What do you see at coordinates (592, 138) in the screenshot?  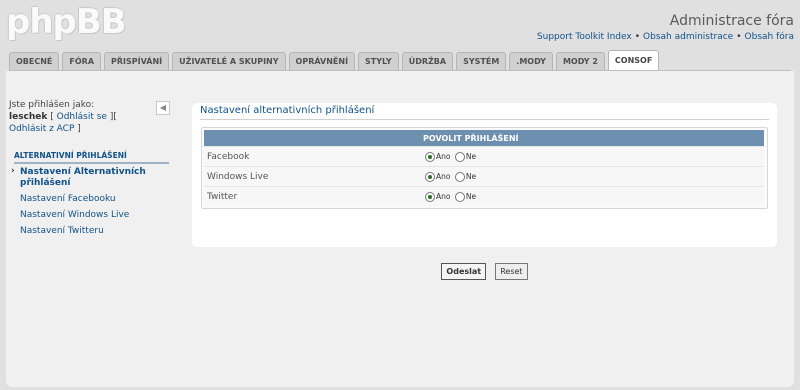 I see `table-header-enable-login: POVOLIT PŘIHLÁŠENÍ` at bounding box center [592, 138].